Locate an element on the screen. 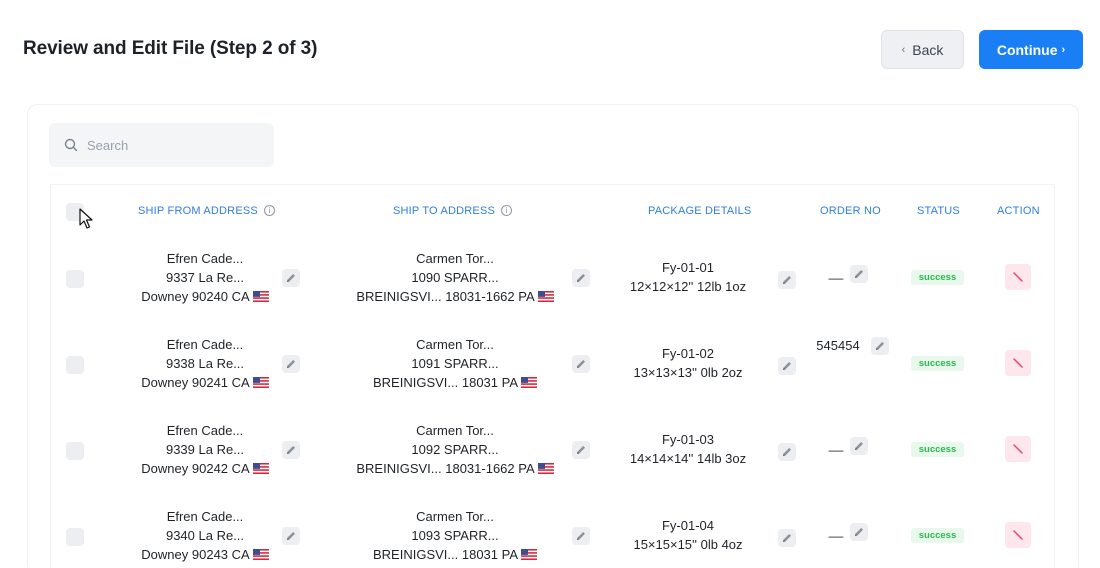 This screenshot has height=568, width=1100. package-details: Fy-01-01 12×12×12'' 12lb 1oz is located at coordinates (688, 277).